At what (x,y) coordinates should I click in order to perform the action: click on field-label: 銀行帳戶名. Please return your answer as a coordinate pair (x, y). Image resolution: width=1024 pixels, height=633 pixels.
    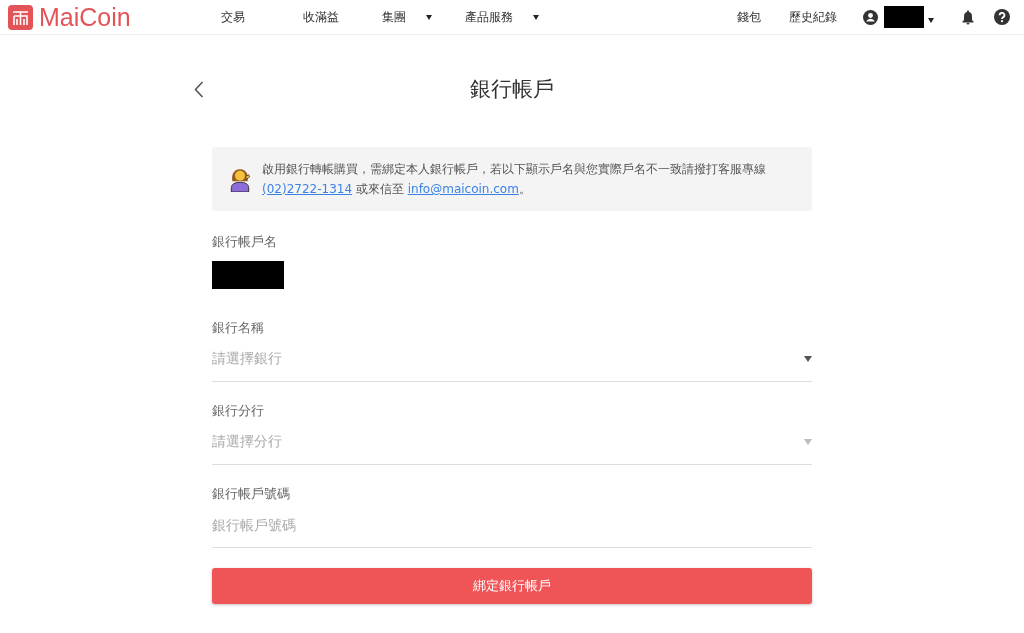
    Looking at the image, I should click on (245, 242).